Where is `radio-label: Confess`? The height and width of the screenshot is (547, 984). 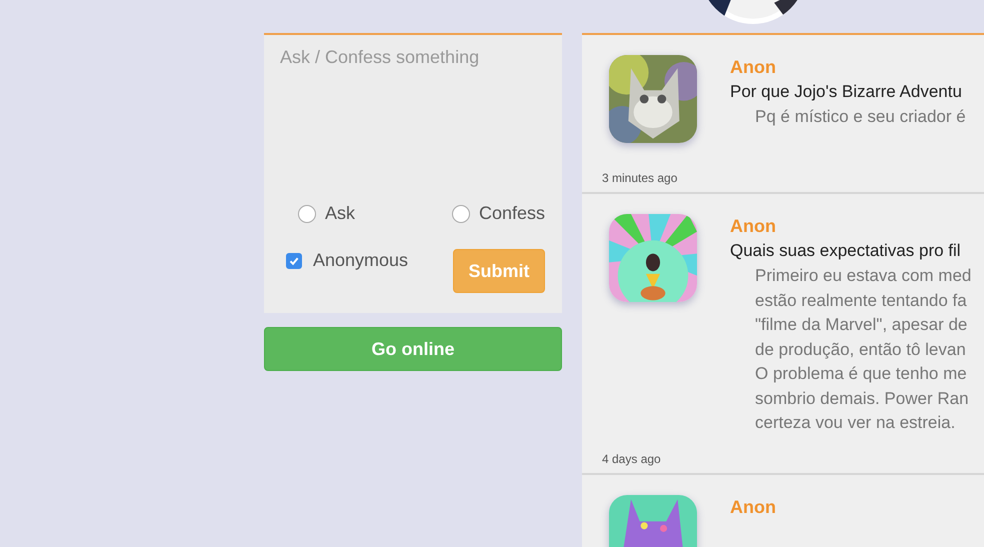
radio-label: Confess is located at coordinates (511, 213).